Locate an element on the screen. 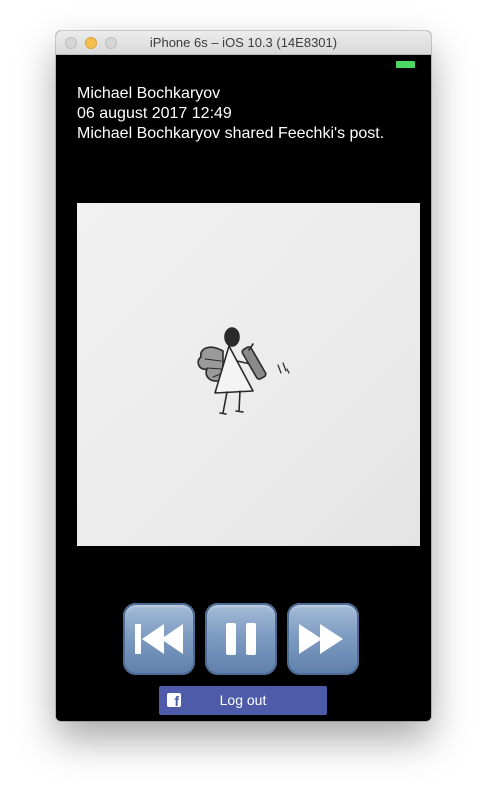  window-title: iPhone 6s – iOS 10.3 (14E8301) is located at coordinates (243, 42).